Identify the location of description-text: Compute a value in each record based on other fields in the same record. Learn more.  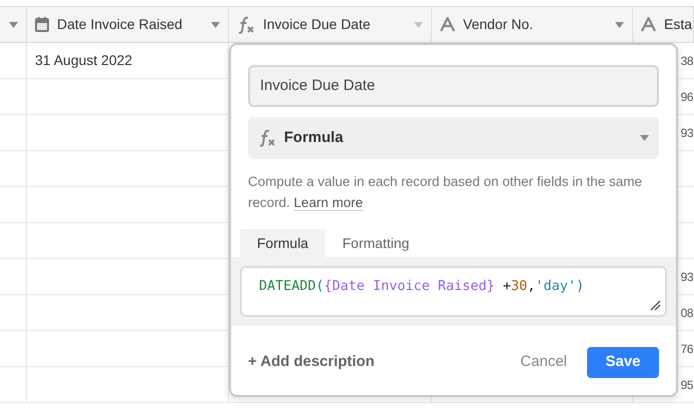
(445, 193).